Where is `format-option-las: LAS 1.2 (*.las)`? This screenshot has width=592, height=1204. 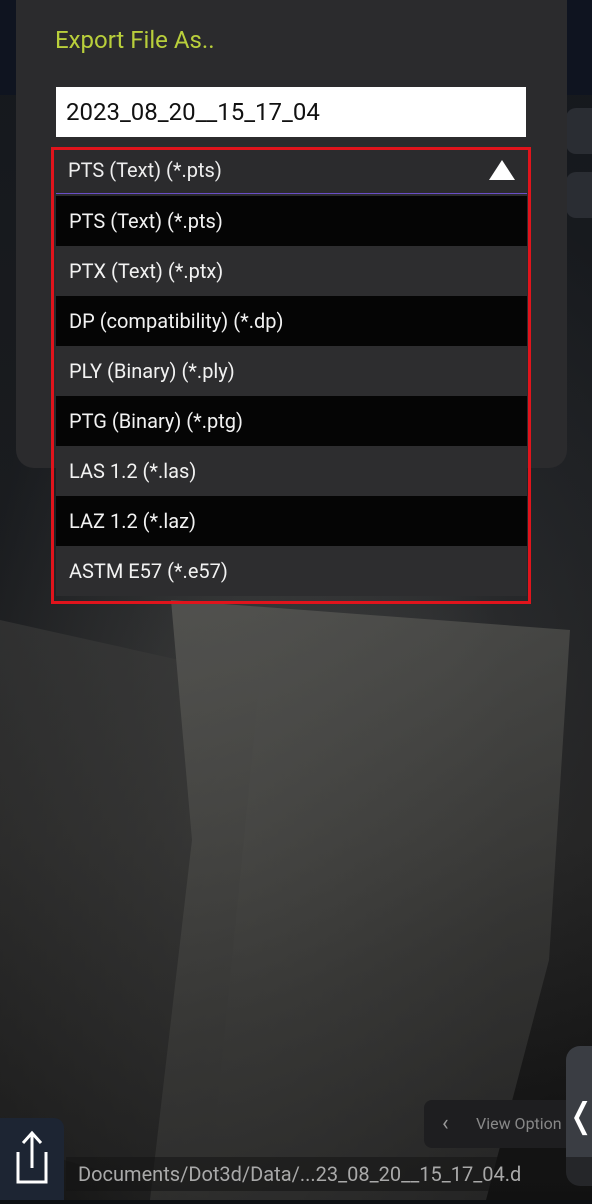 format-option-las: LAS 1.2 (*.las) is located at coordinates (291, 471).